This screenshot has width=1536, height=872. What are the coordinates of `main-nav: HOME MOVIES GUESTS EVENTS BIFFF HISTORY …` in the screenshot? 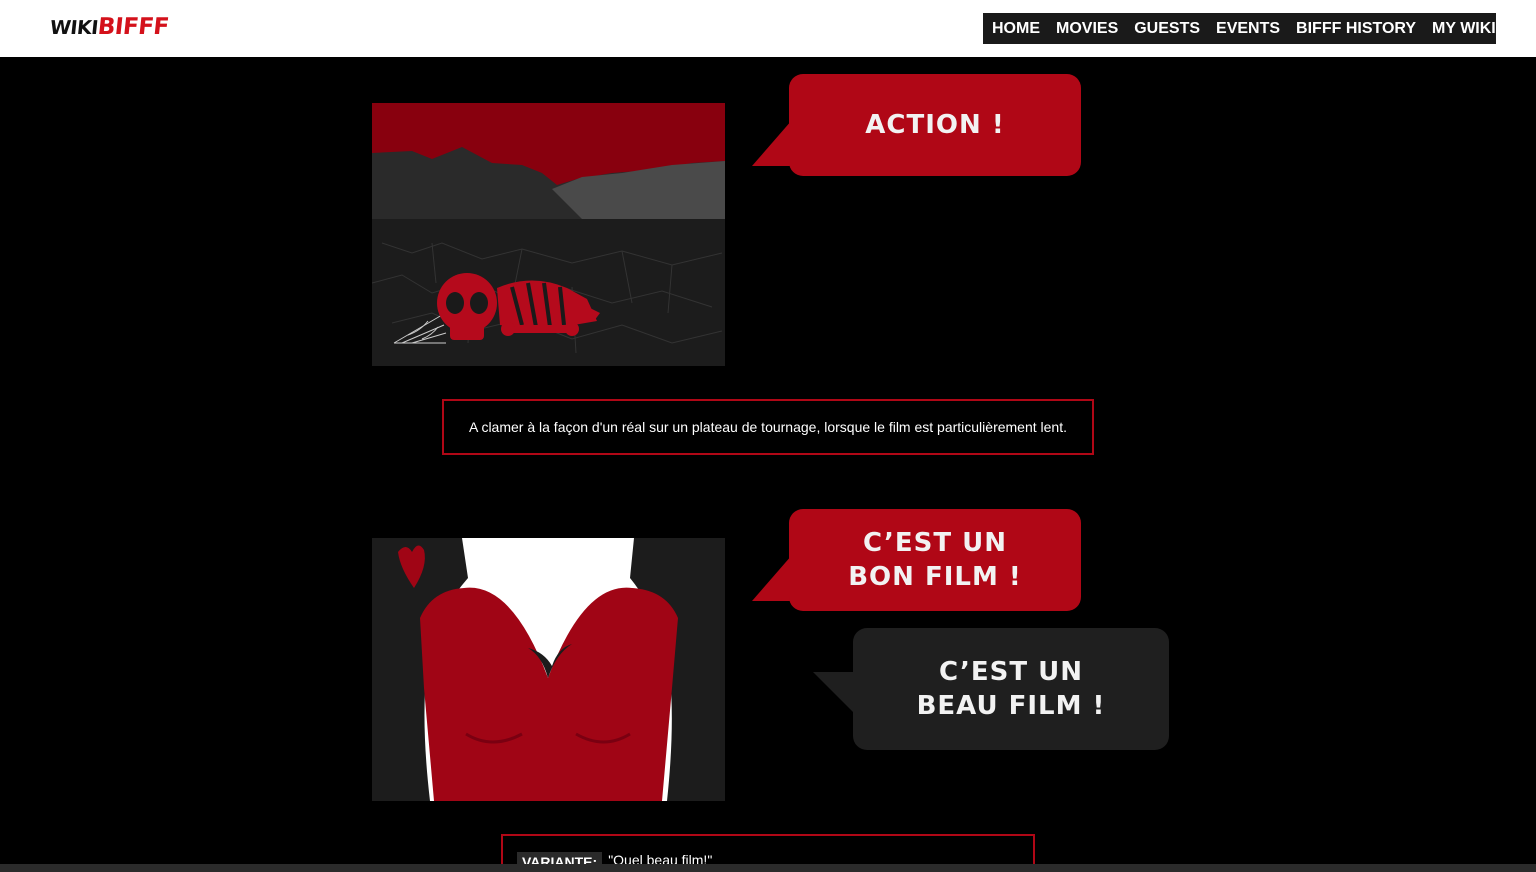 It's located at (1248, 28).